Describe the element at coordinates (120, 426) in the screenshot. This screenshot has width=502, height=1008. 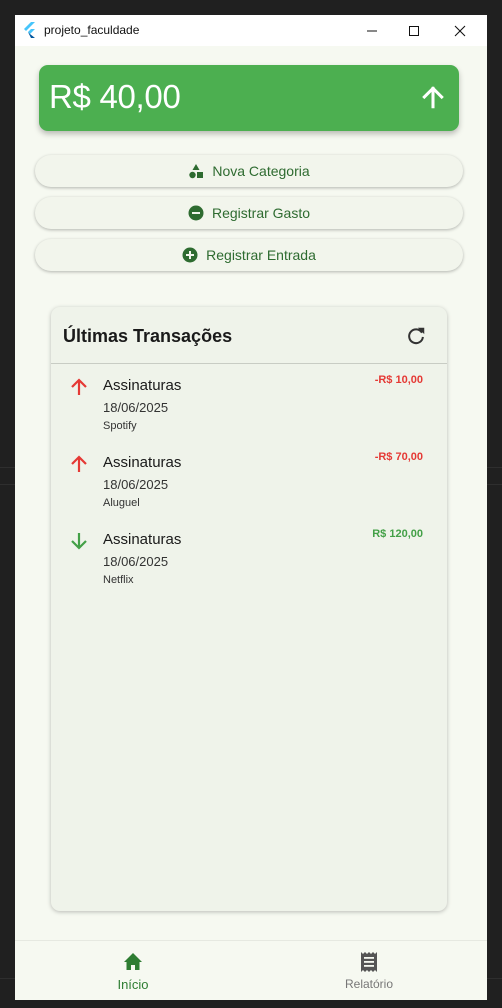
I see `transaction-description: Spotify` at that location.